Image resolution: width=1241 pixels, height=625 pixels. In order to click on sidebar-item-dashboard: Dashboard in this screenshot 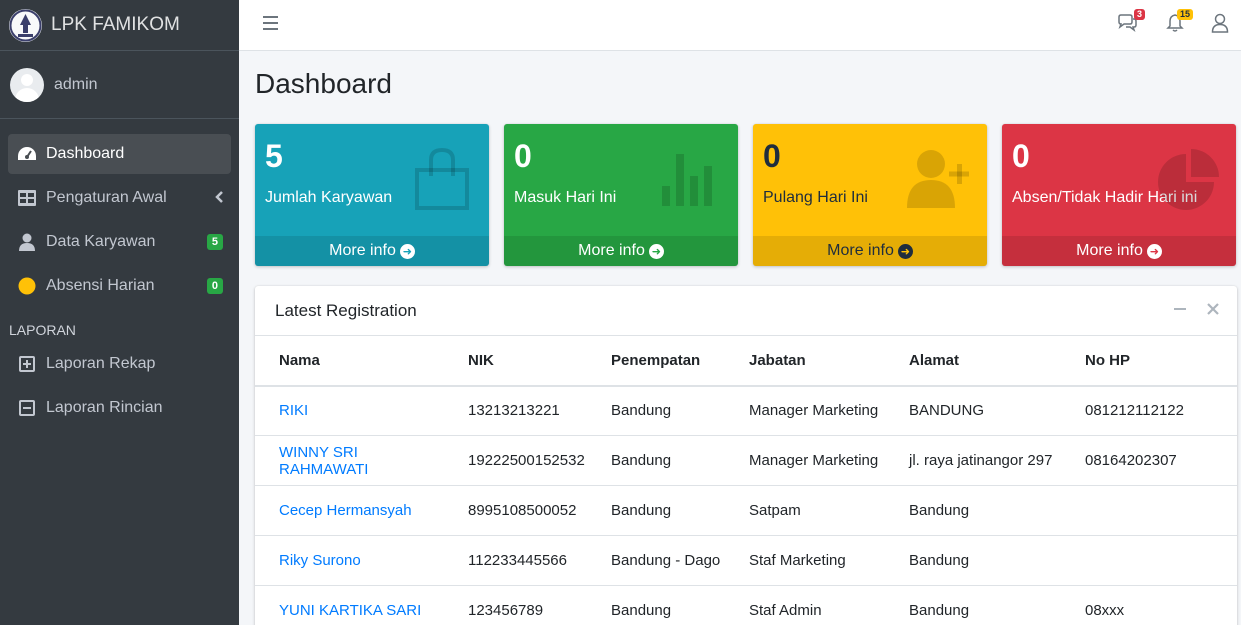, I will do `click(119, 154)`.